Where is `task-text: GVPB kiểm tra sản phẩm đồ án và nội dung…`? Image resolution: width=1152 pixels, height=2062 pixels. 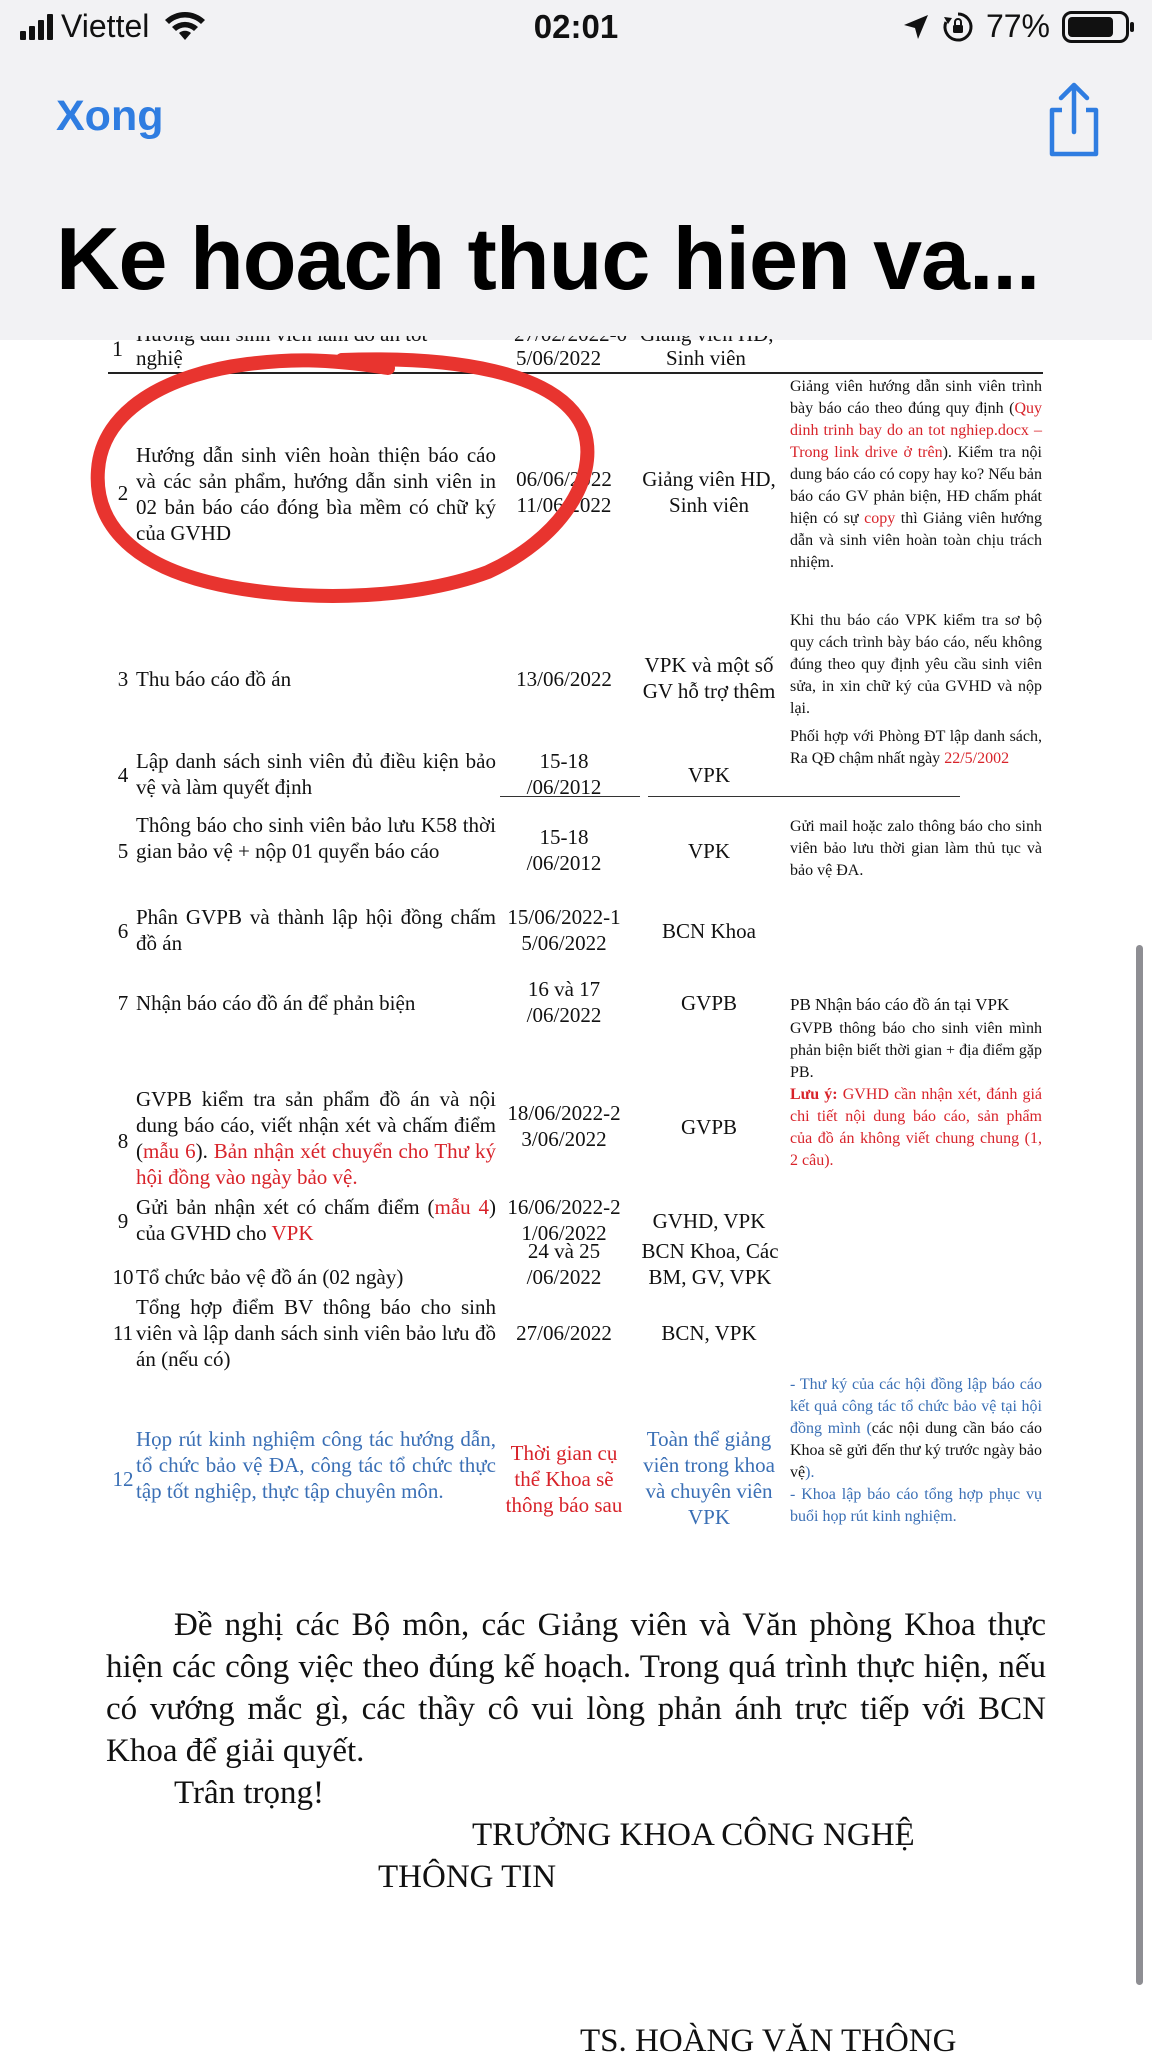
task-text: GVPB kiểm tra sản phẩm đồ án và nội dung… is located at coordinates (316, 1138).